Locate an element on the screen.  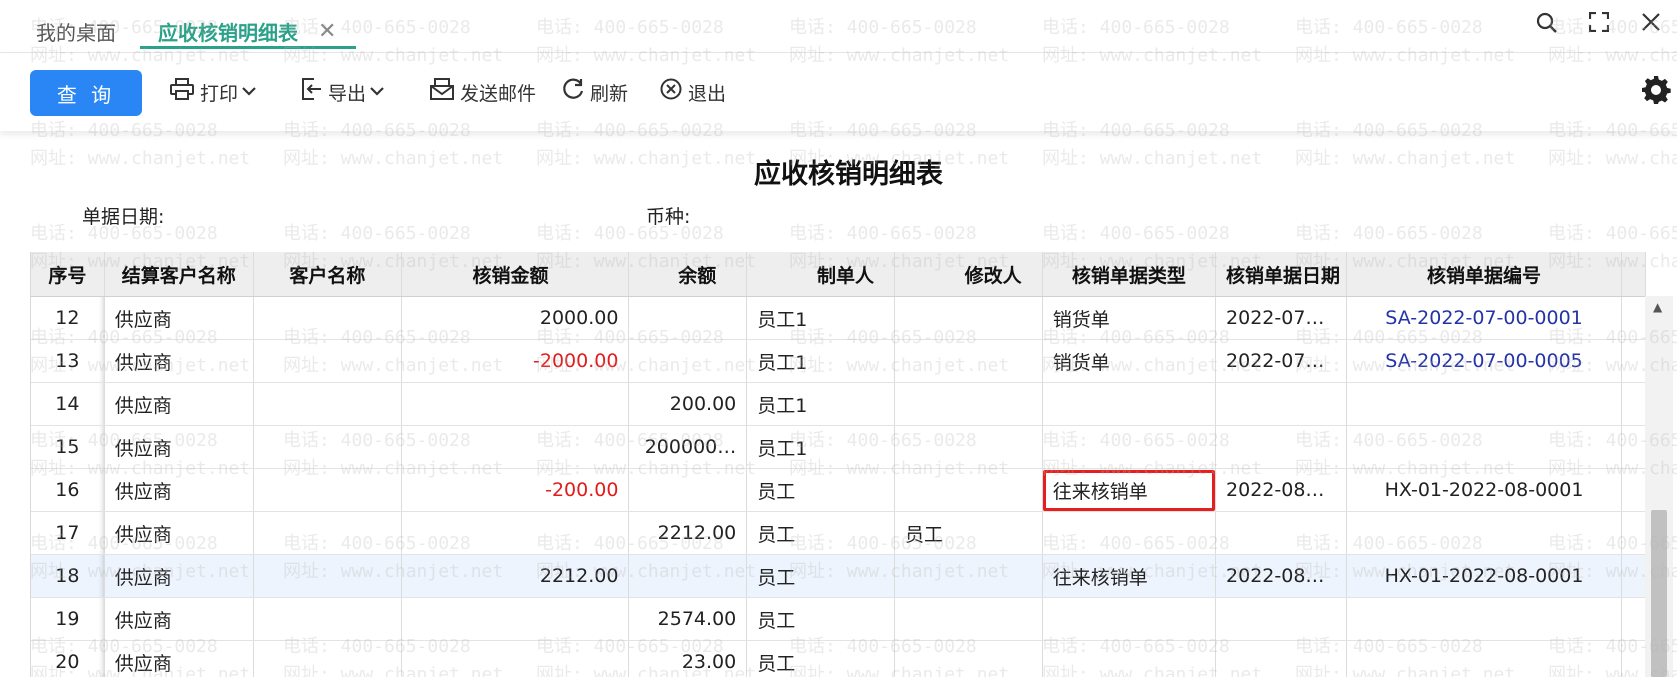
tab-close-icon: ✕ is located at coordinates (327, 31).